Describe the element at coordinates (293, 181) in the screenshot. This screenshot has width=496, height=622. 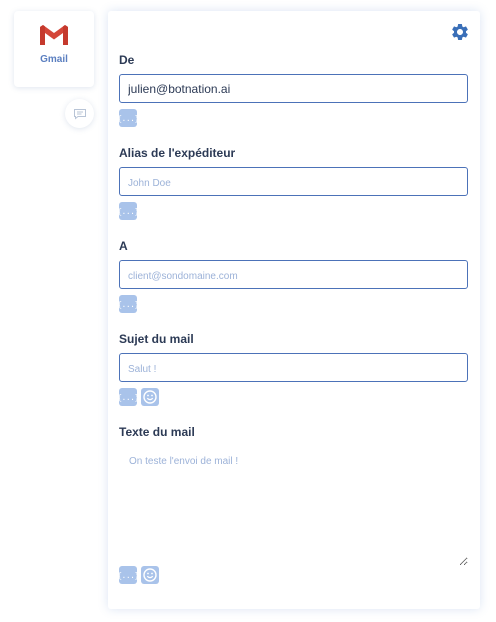
I see `alias-input` at that location.